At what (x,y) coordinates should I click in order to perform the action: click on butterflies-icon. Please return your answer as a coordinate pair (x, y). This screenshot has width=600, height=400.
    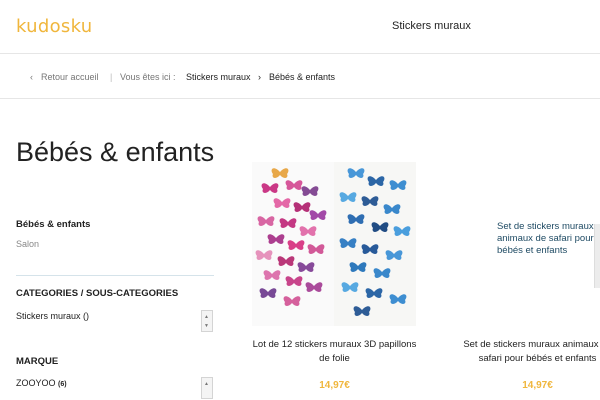
    Looking at the image, I should click on (333, 242).